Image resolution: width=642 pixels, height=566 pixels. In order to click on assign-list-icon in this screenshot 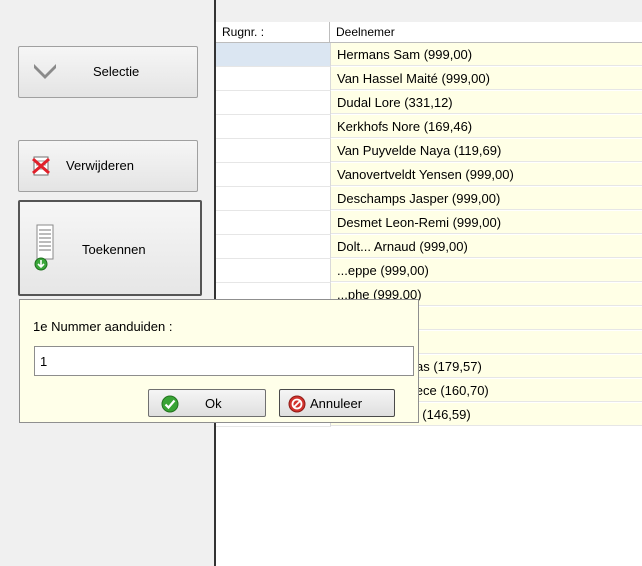, I will do `click(47, 250)`.